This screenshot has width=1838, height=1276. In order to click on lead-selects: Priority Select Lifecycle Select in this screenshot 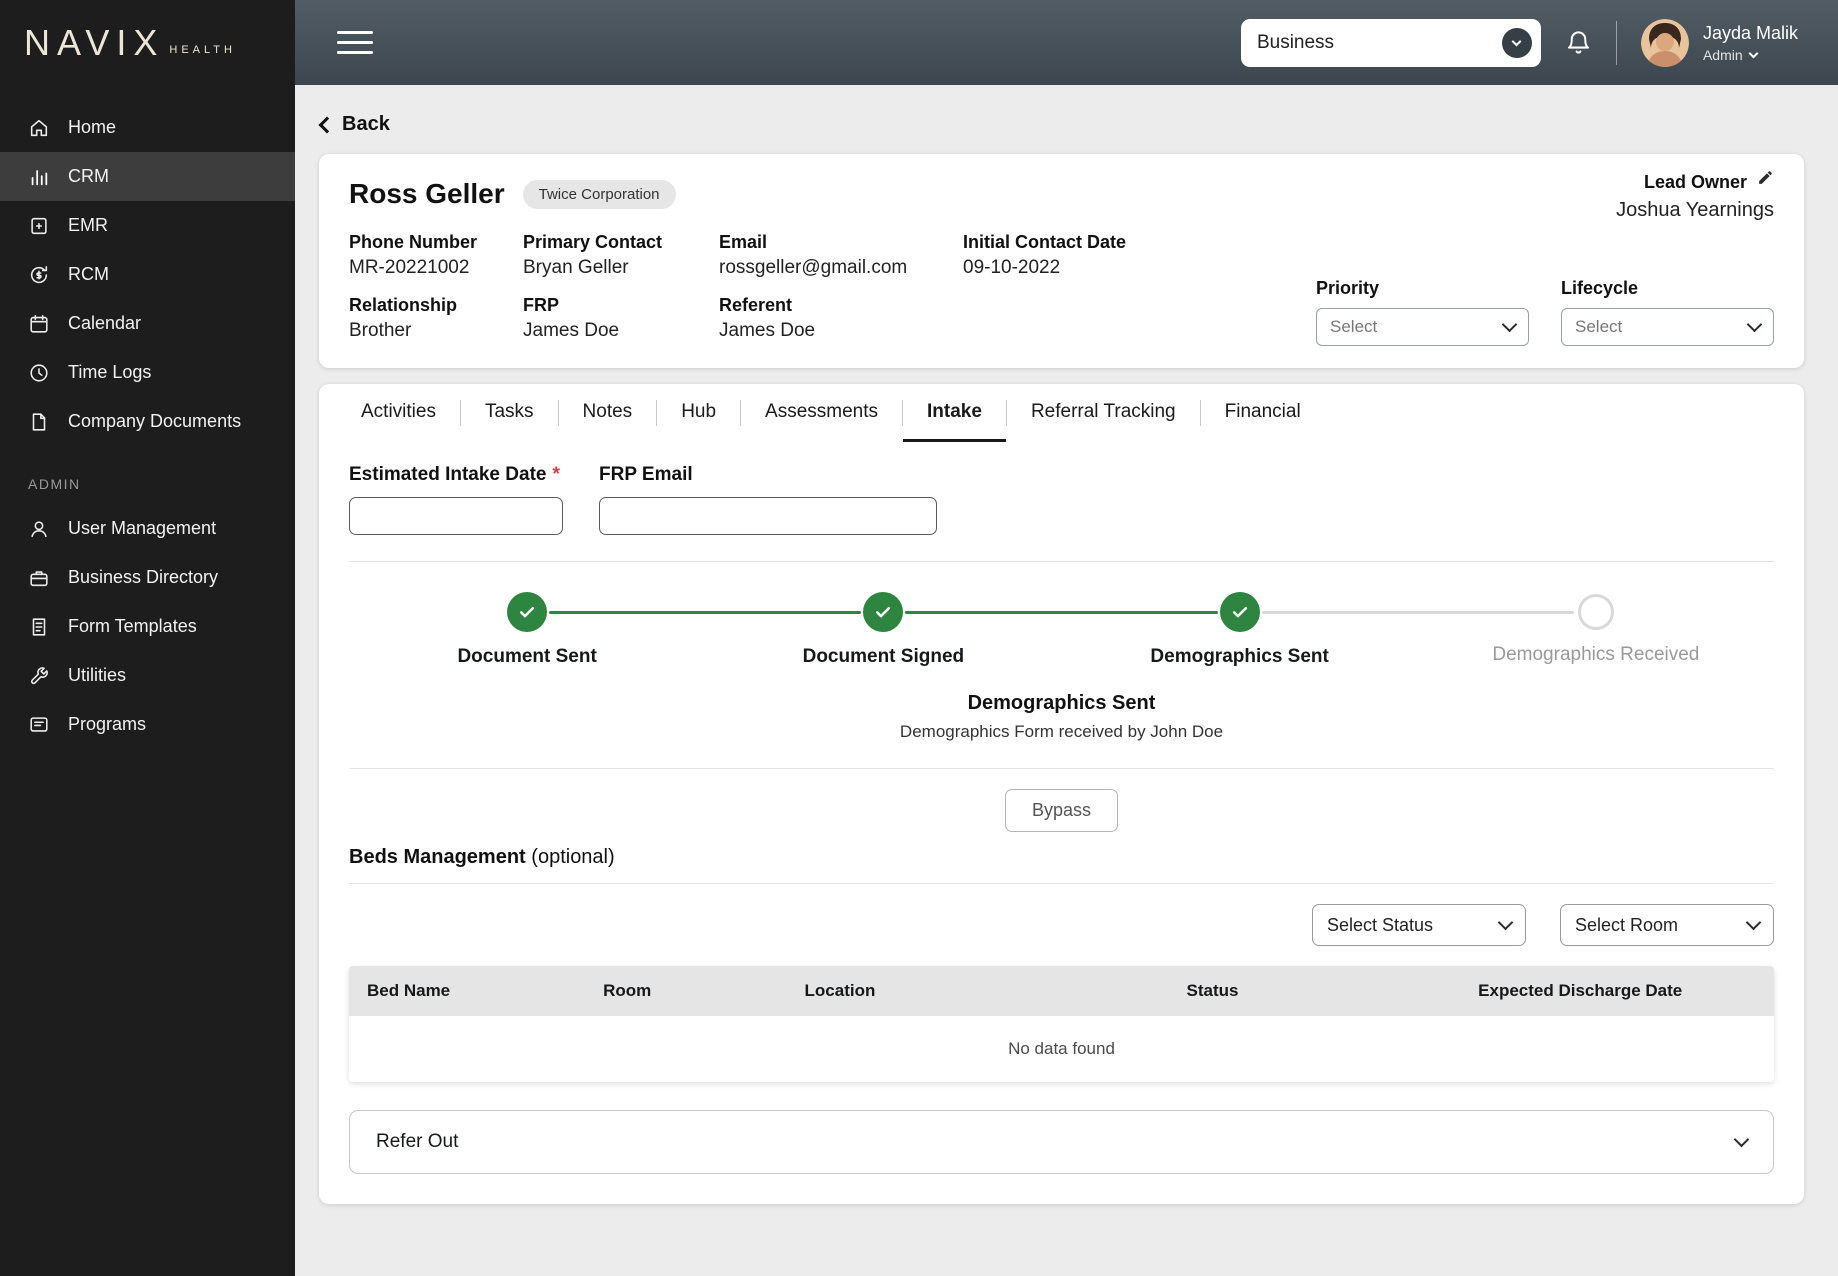, I will do `click(1545, 312)`.